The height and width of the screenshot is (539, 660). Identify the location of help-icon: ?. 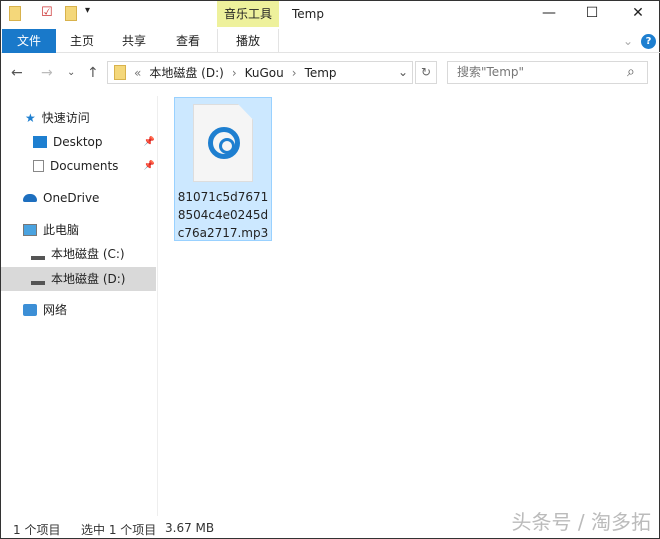
(648, 41).